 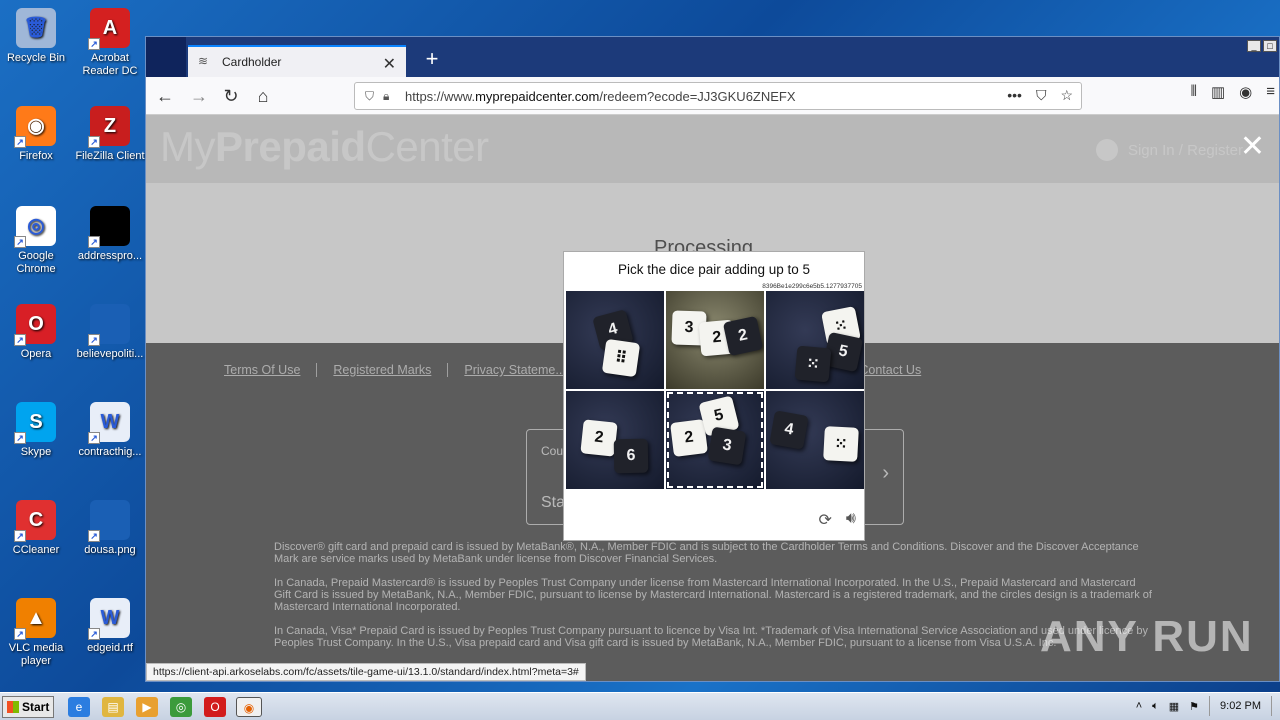 What do you see at coordinates (1262, 46) in the screenshot?
I see `window-controls: _ □` at bounding box center [1262, 46].